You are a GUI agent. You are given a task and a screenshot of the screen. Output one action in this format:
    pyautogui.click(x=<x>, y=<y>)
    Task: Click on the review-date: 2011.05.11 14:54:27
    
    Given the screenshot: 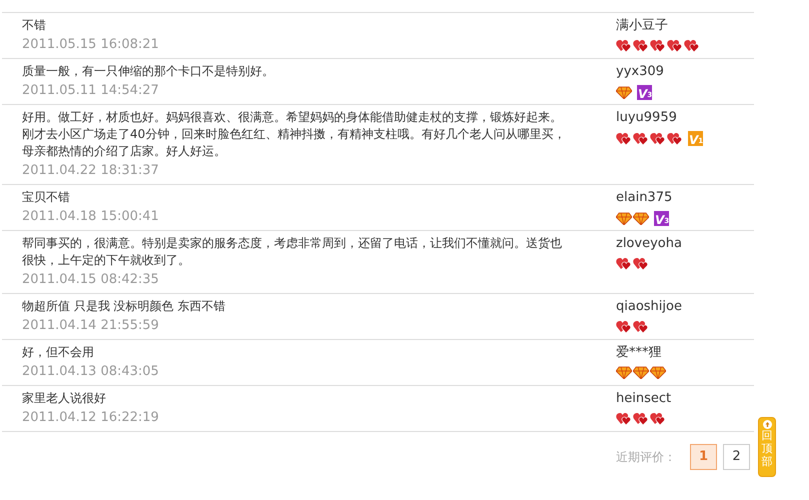 What is the action you would take?
    pyautogui.click(x=91, y=91)
    